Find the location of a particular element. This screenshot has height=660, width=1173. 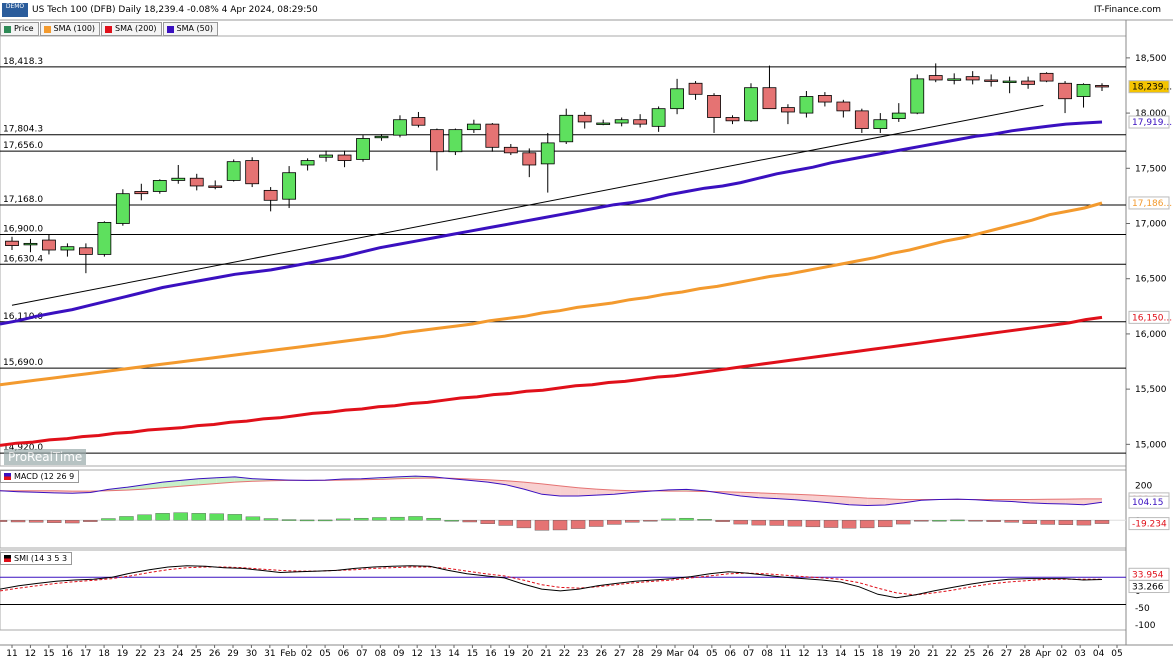

price-tick-label: 15,500 is located at coordinates (1151, 390).